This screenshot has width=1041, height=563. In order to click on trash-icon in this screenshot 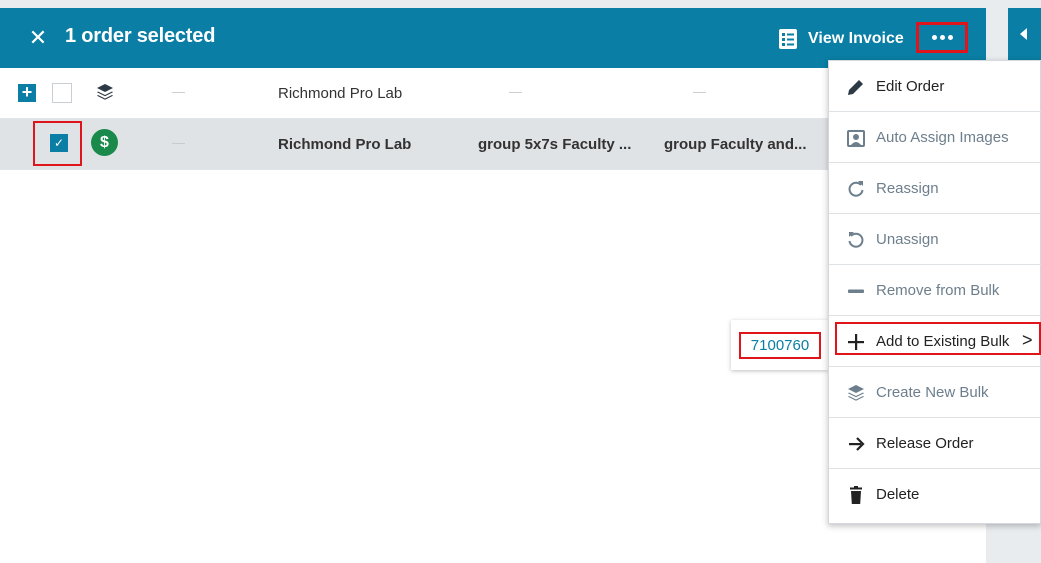, I will do `click(856, 495)`.